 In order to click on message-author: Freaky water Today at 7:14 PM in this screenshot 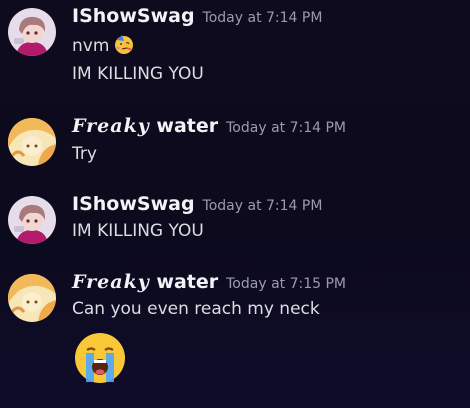, I will do `click(209, 126)`.